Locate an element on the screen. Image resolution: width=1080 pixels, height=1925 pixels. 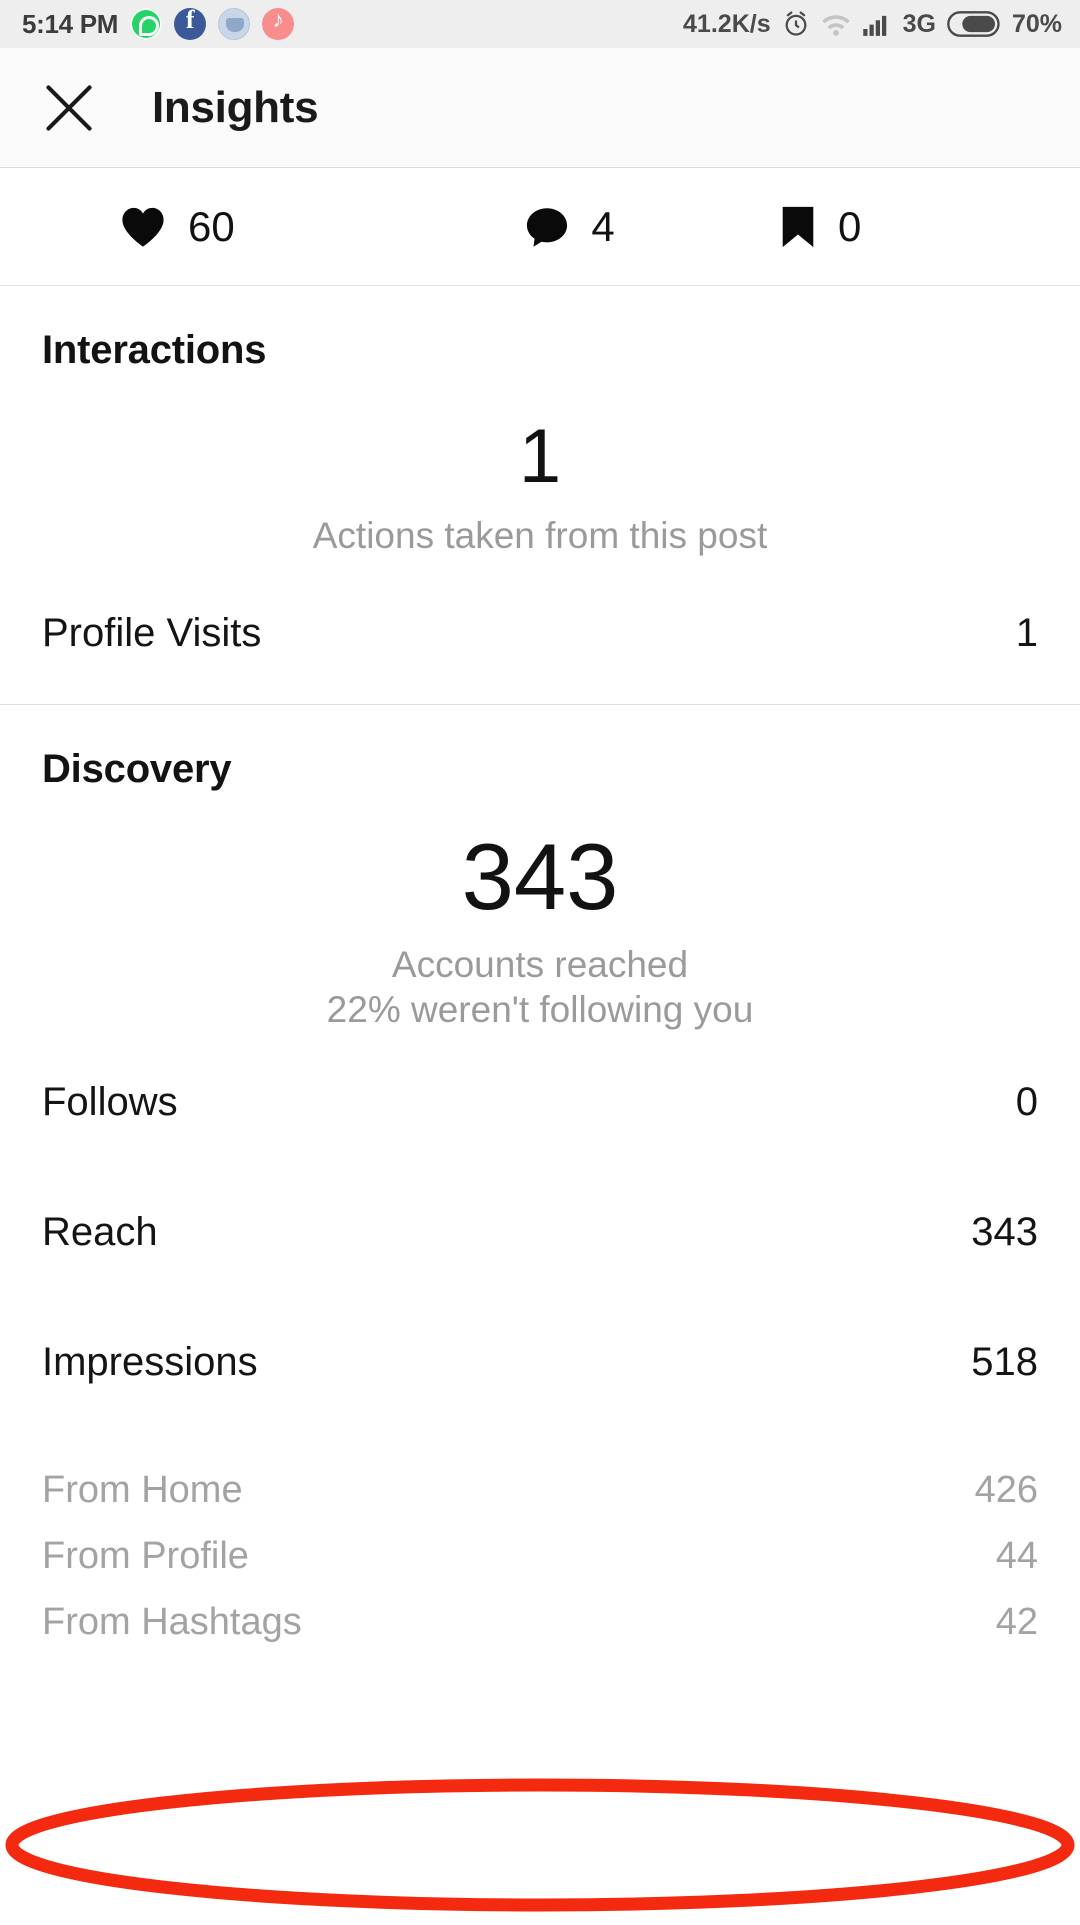
interactions-rows: Profile Visits 1 is located at coordinates (540, 631).